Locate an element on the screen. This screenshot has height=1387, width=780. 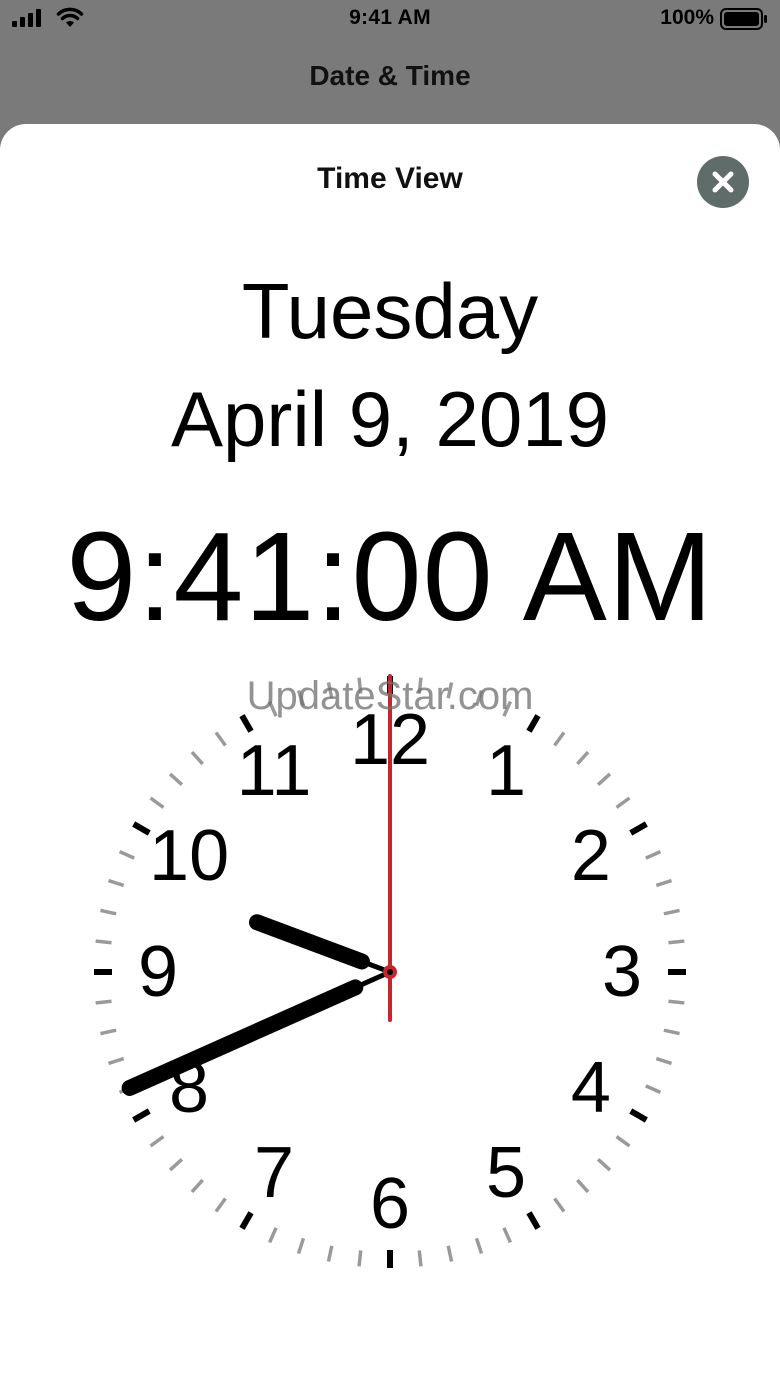
clock-numeral: 6 is located at coordinates (390, 1204).